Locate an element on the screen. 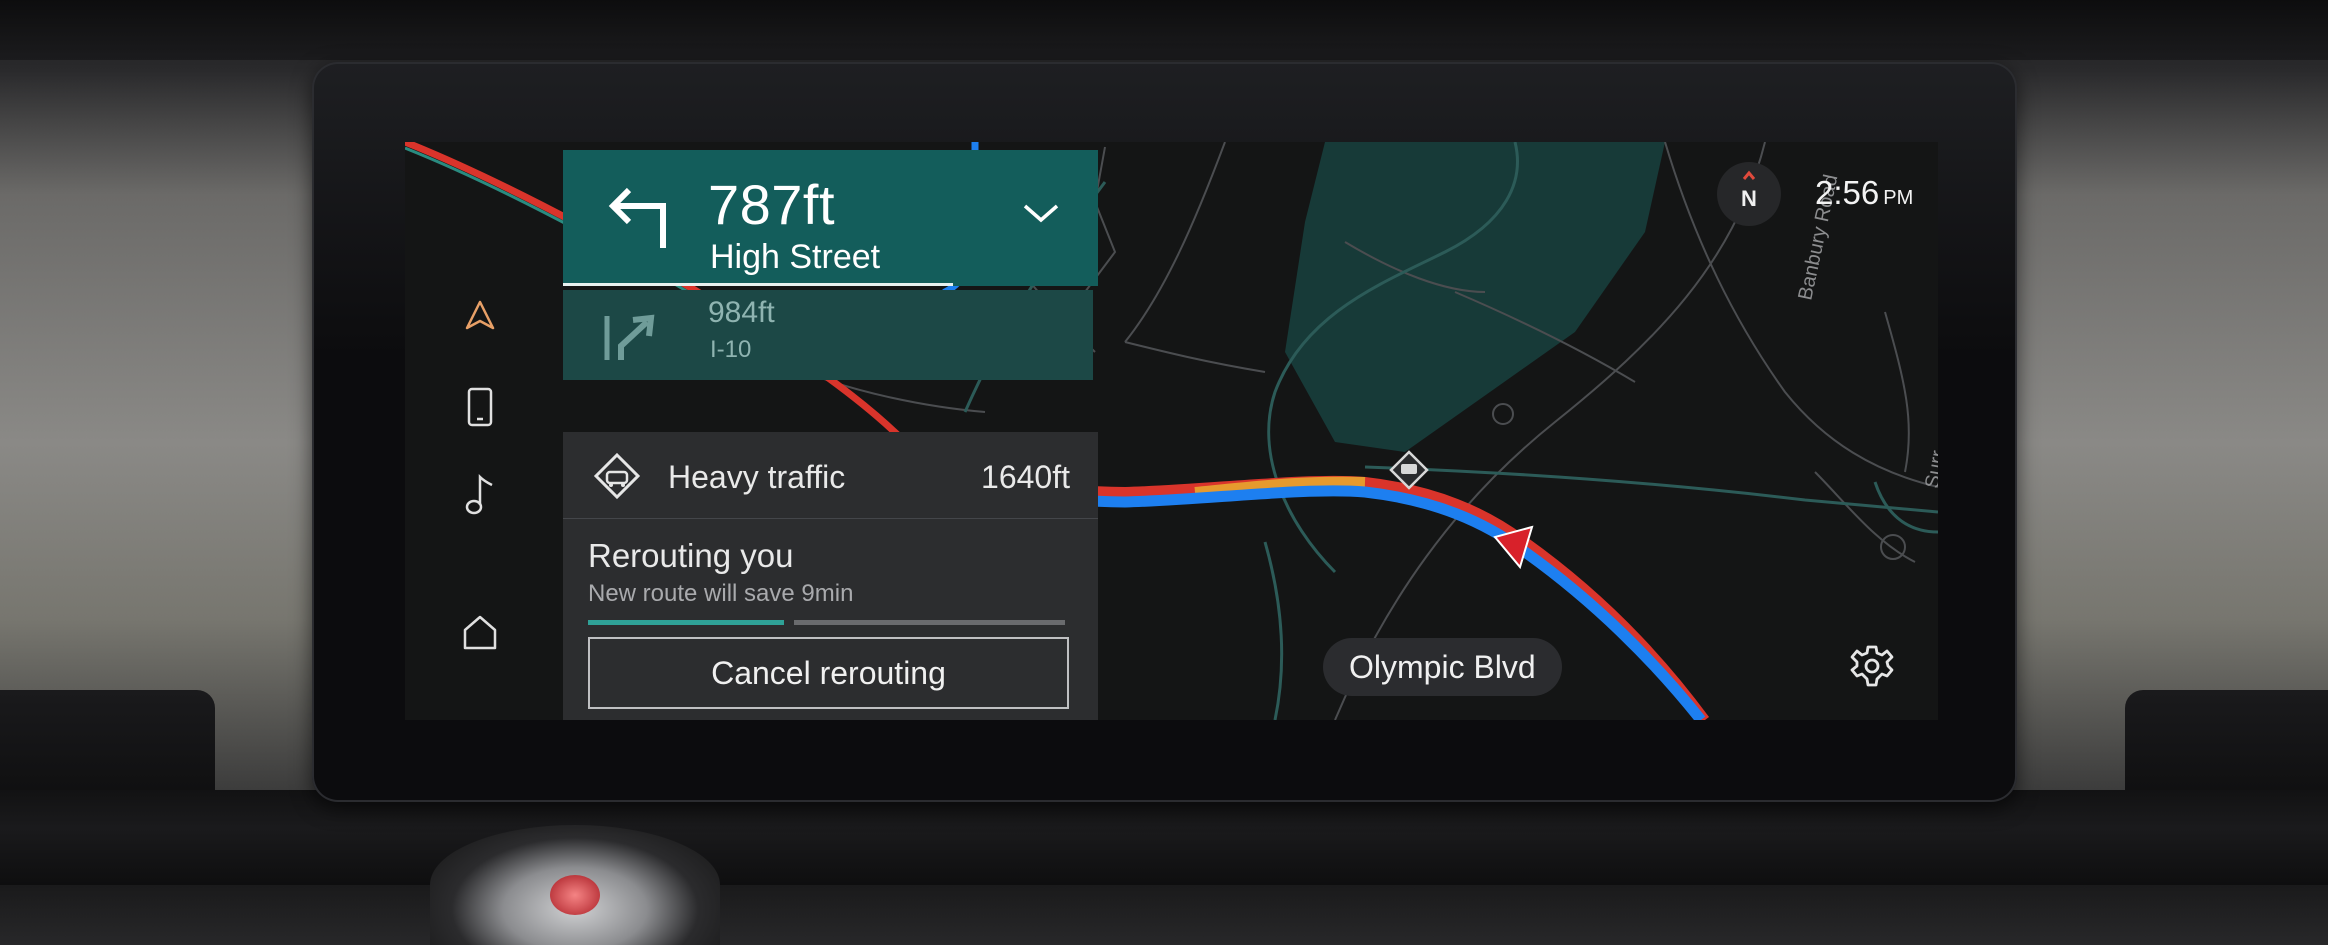 This screenshot has height=945, width=2328. turn-distance: 787ft is located at coordinates (772, 204).